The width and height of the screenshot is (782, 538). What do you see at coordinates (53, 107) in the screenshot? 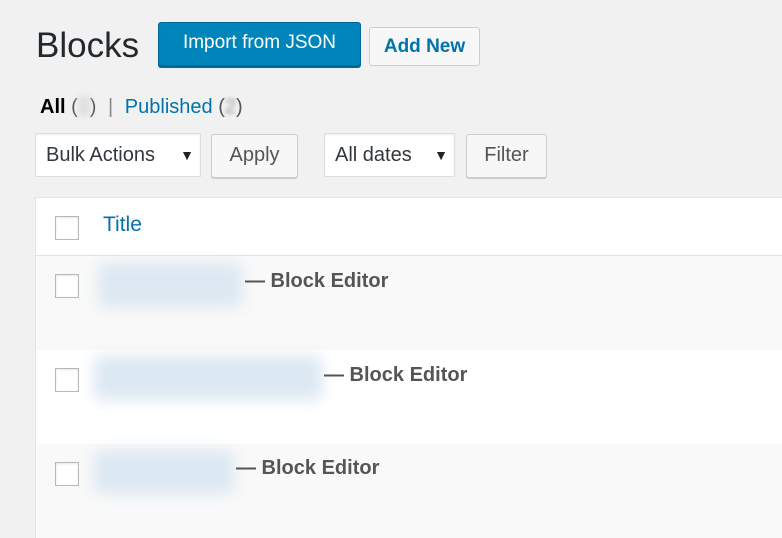
I see `filter-all-link: All` at bounding box center [53, 107].